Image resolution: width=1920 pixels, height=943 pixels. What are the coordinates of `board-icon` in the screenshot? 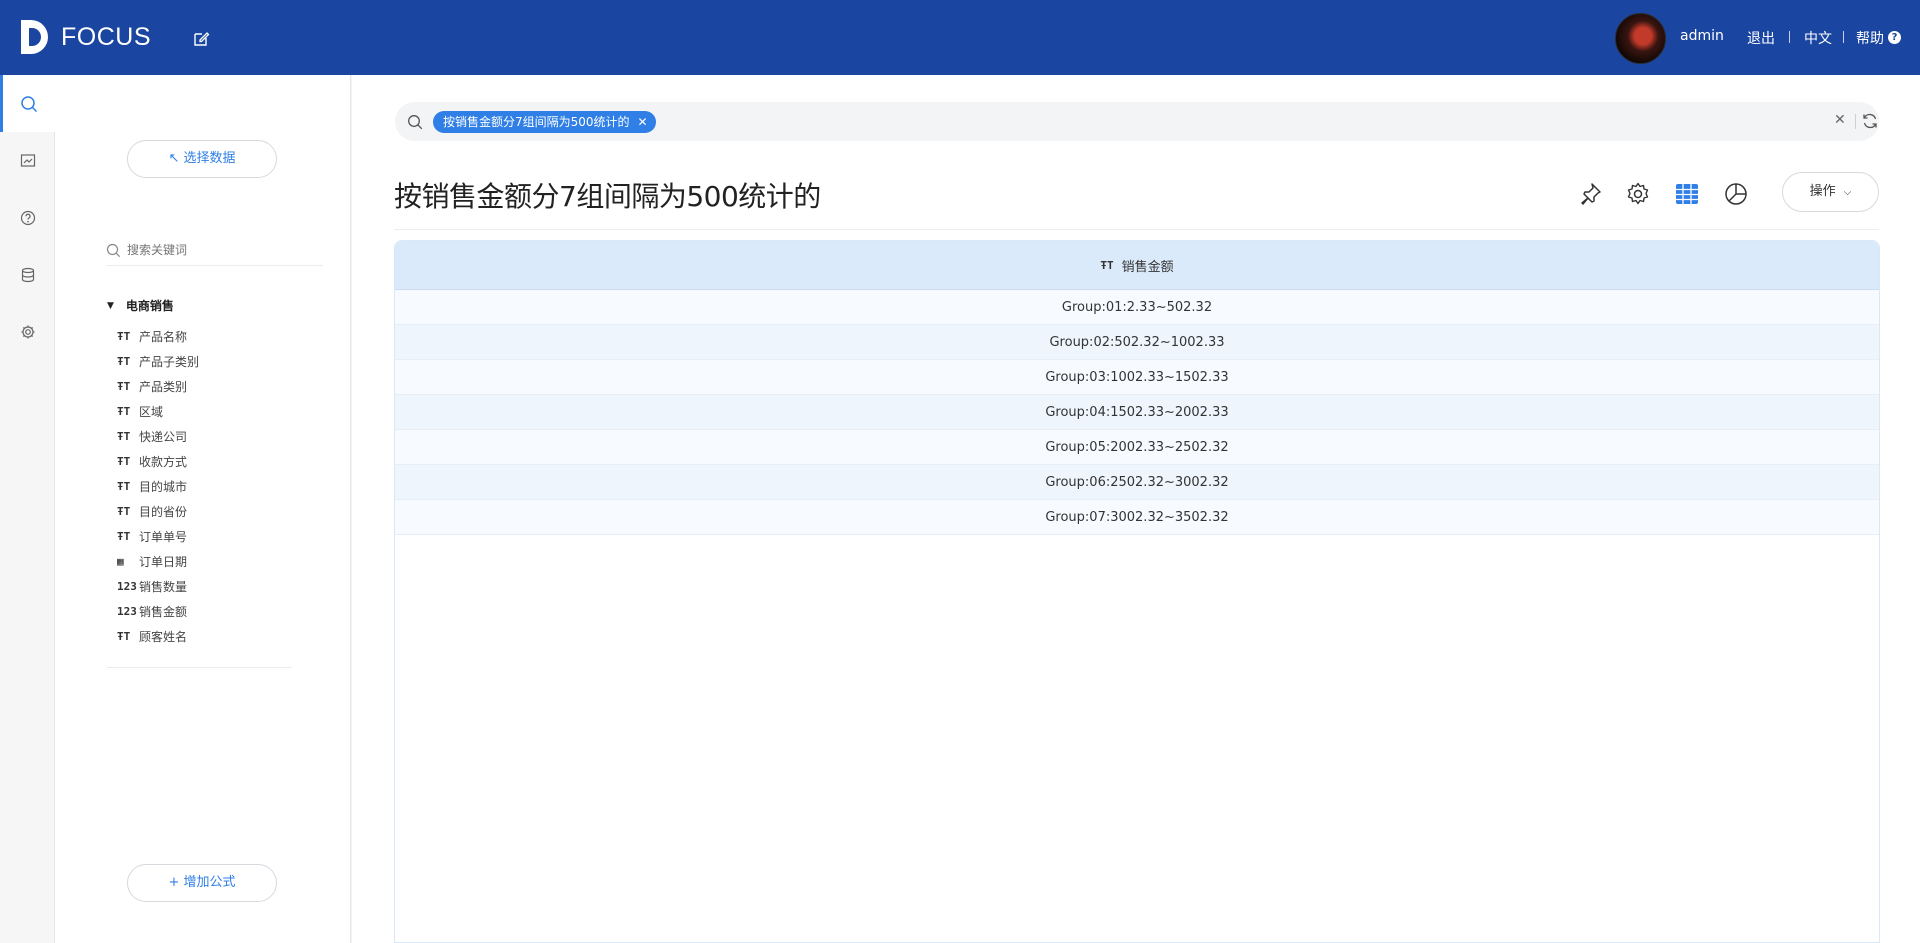 It's located at (27, 160).